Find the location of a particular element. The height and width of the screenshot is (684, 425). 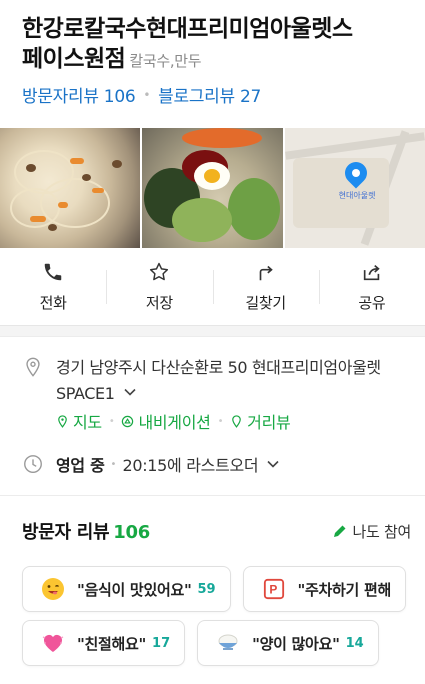

hours-status: 영업 중 is located at coordinates (80, 465).